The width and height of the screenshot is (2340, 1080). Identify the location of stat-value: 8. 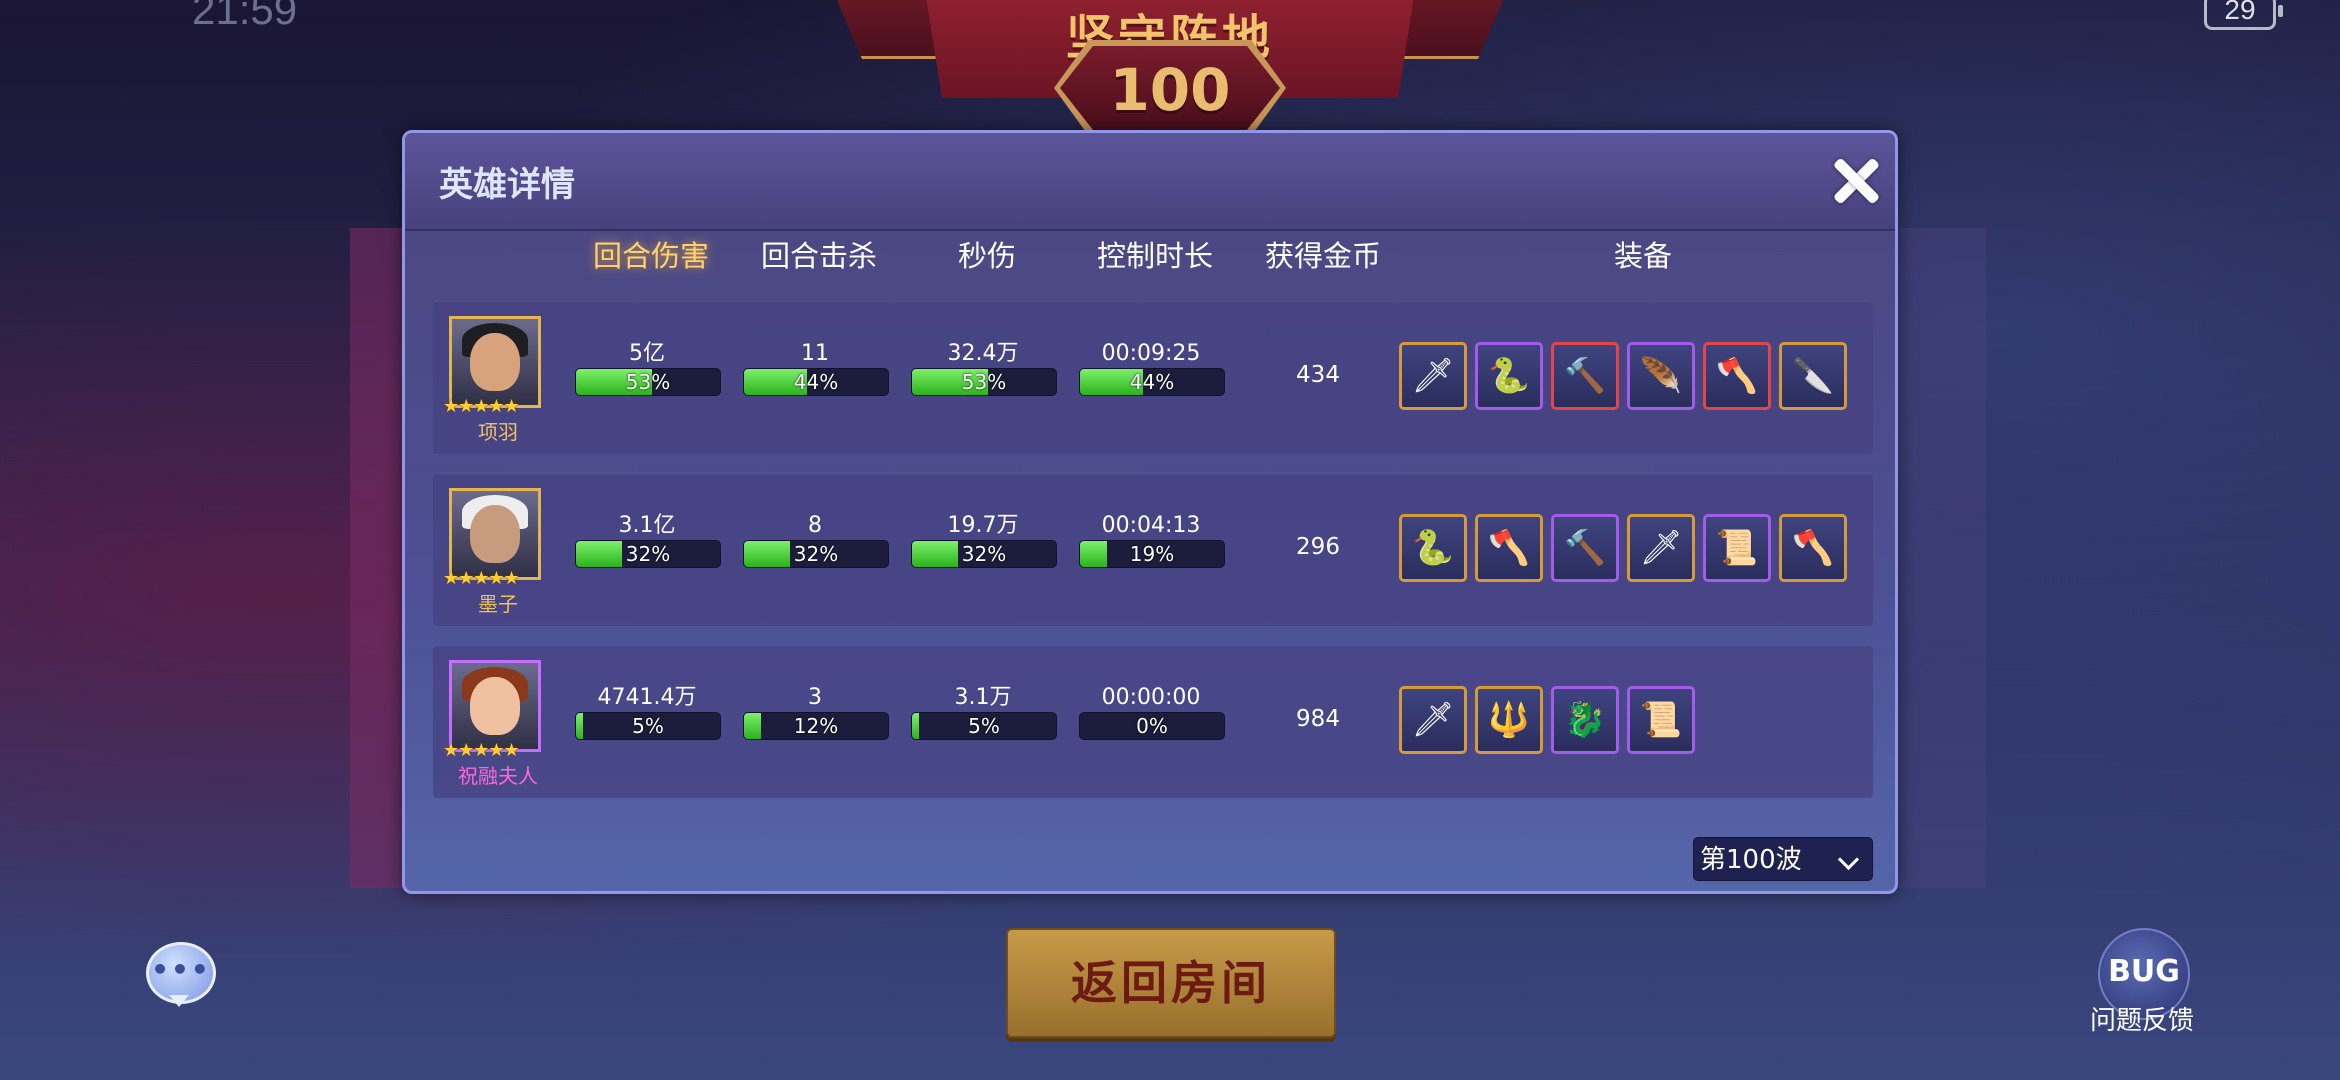
(815, 525).